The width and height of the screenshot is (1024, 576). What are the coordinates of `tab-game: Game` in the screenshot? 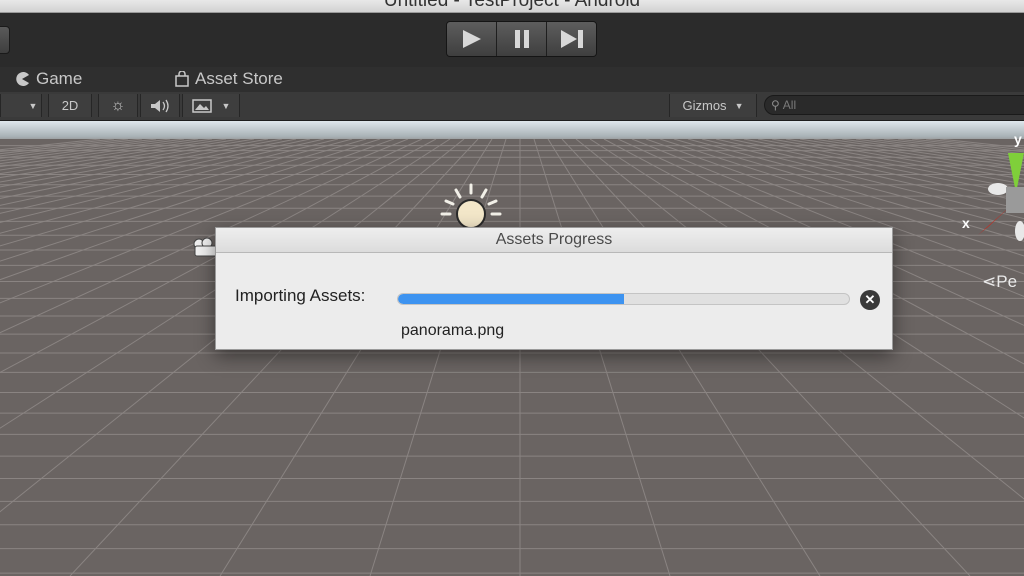 It's located at (48, 79).